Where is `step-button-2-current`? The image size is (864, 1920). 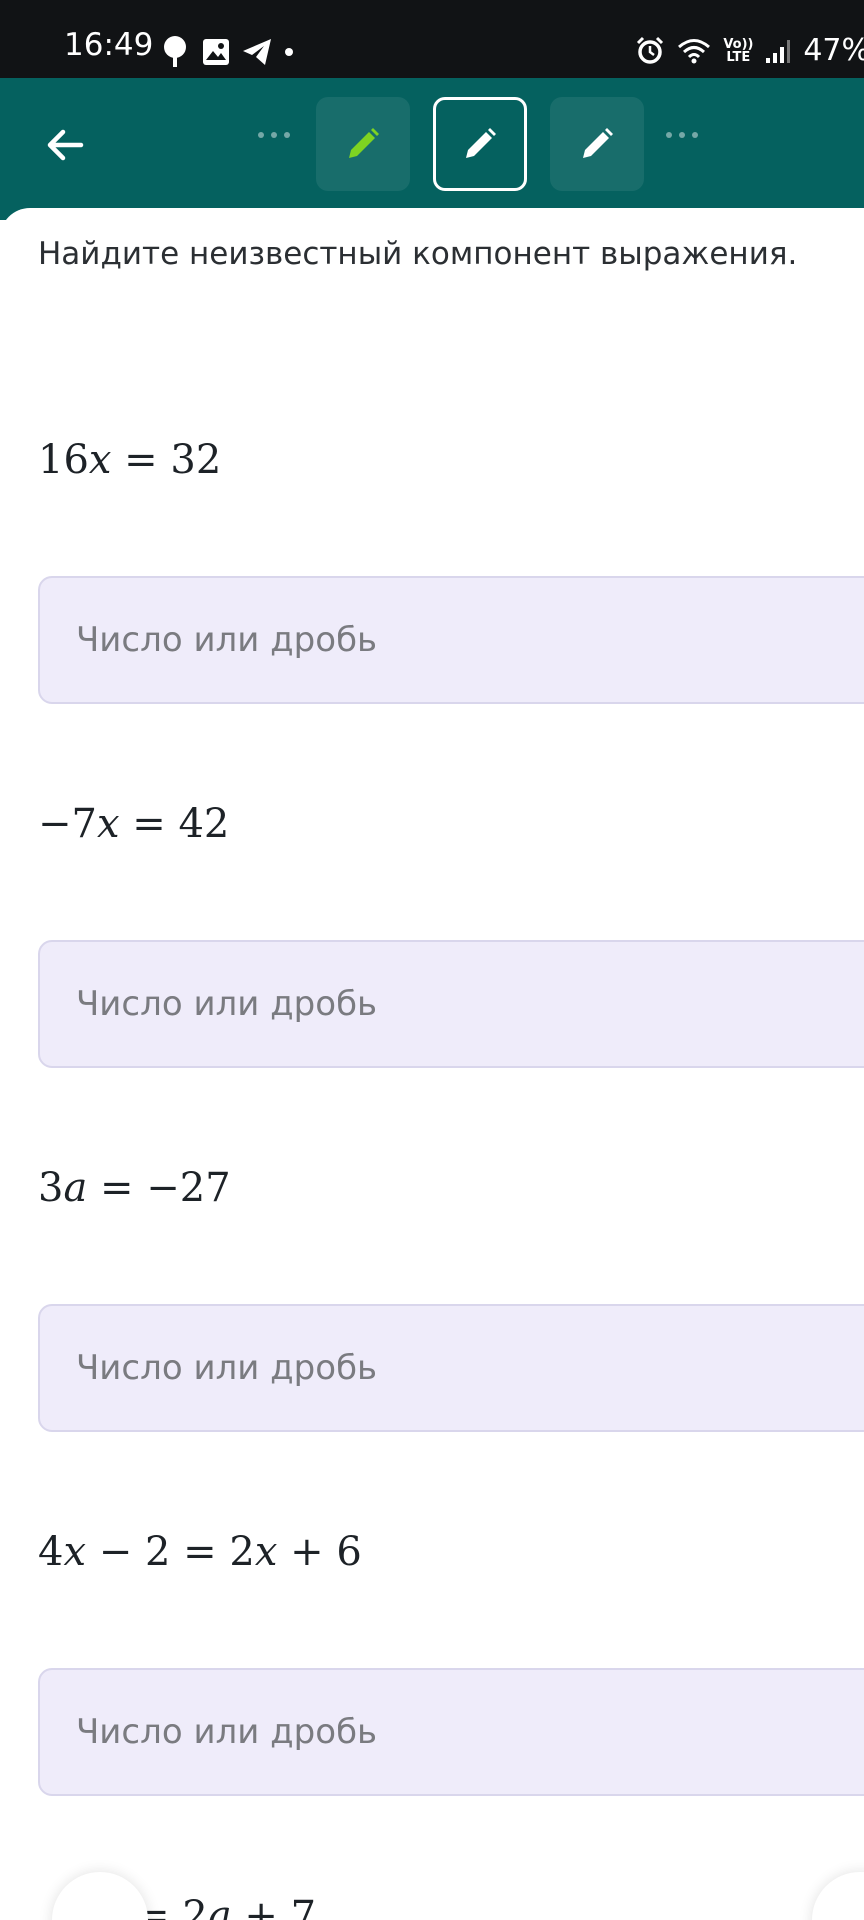 step-button-2-current is located at coordinates (480, 144).